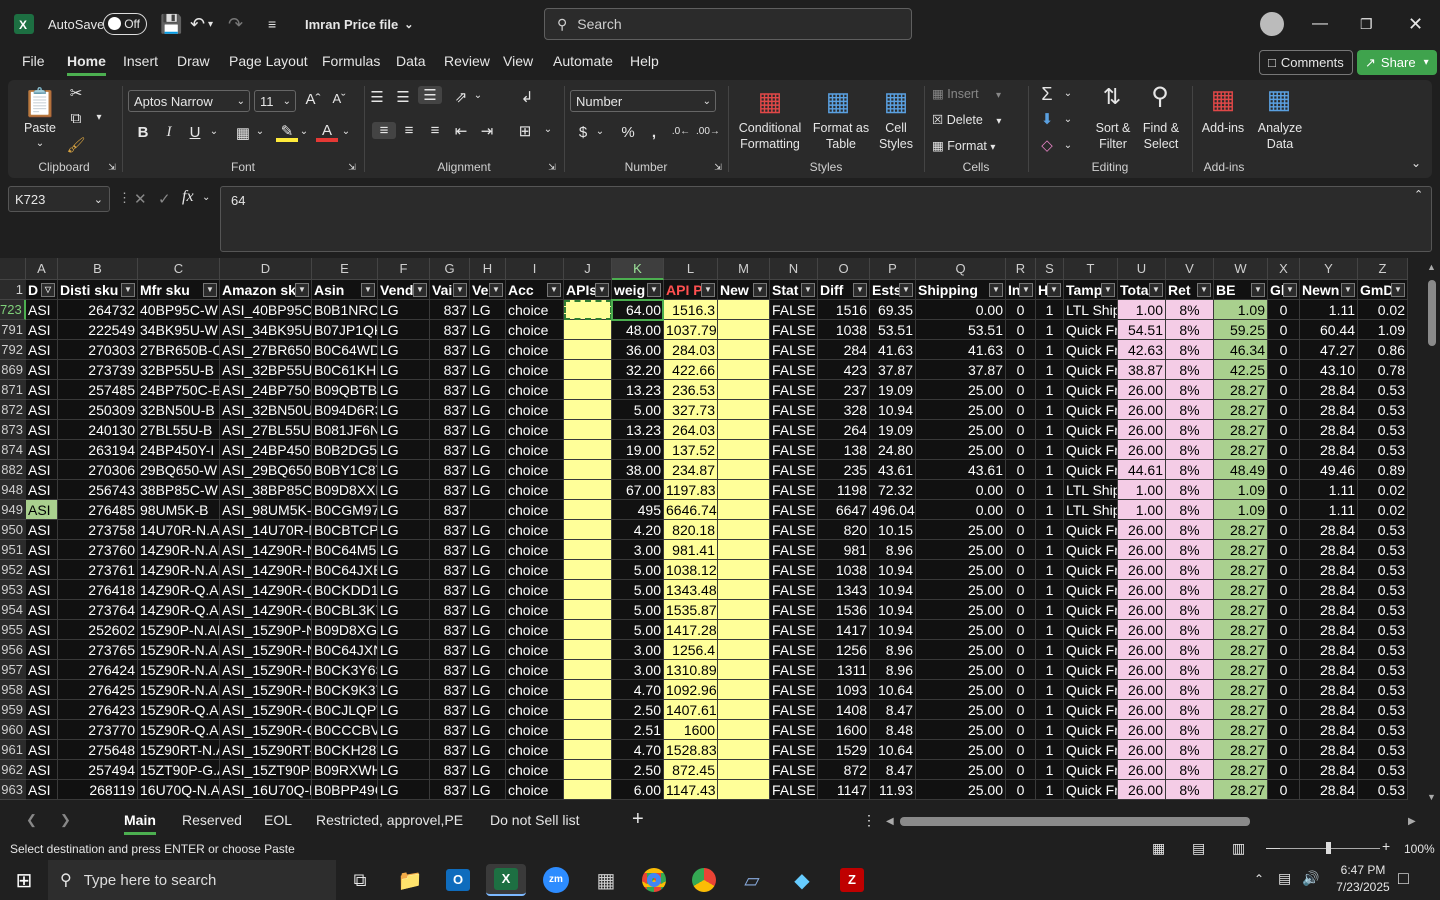 The image size is (1440, 900). Describe the element at coordinates (346, 131) in the screenshot. I see `font-color-dropdown-icon: ⌄` at that location.